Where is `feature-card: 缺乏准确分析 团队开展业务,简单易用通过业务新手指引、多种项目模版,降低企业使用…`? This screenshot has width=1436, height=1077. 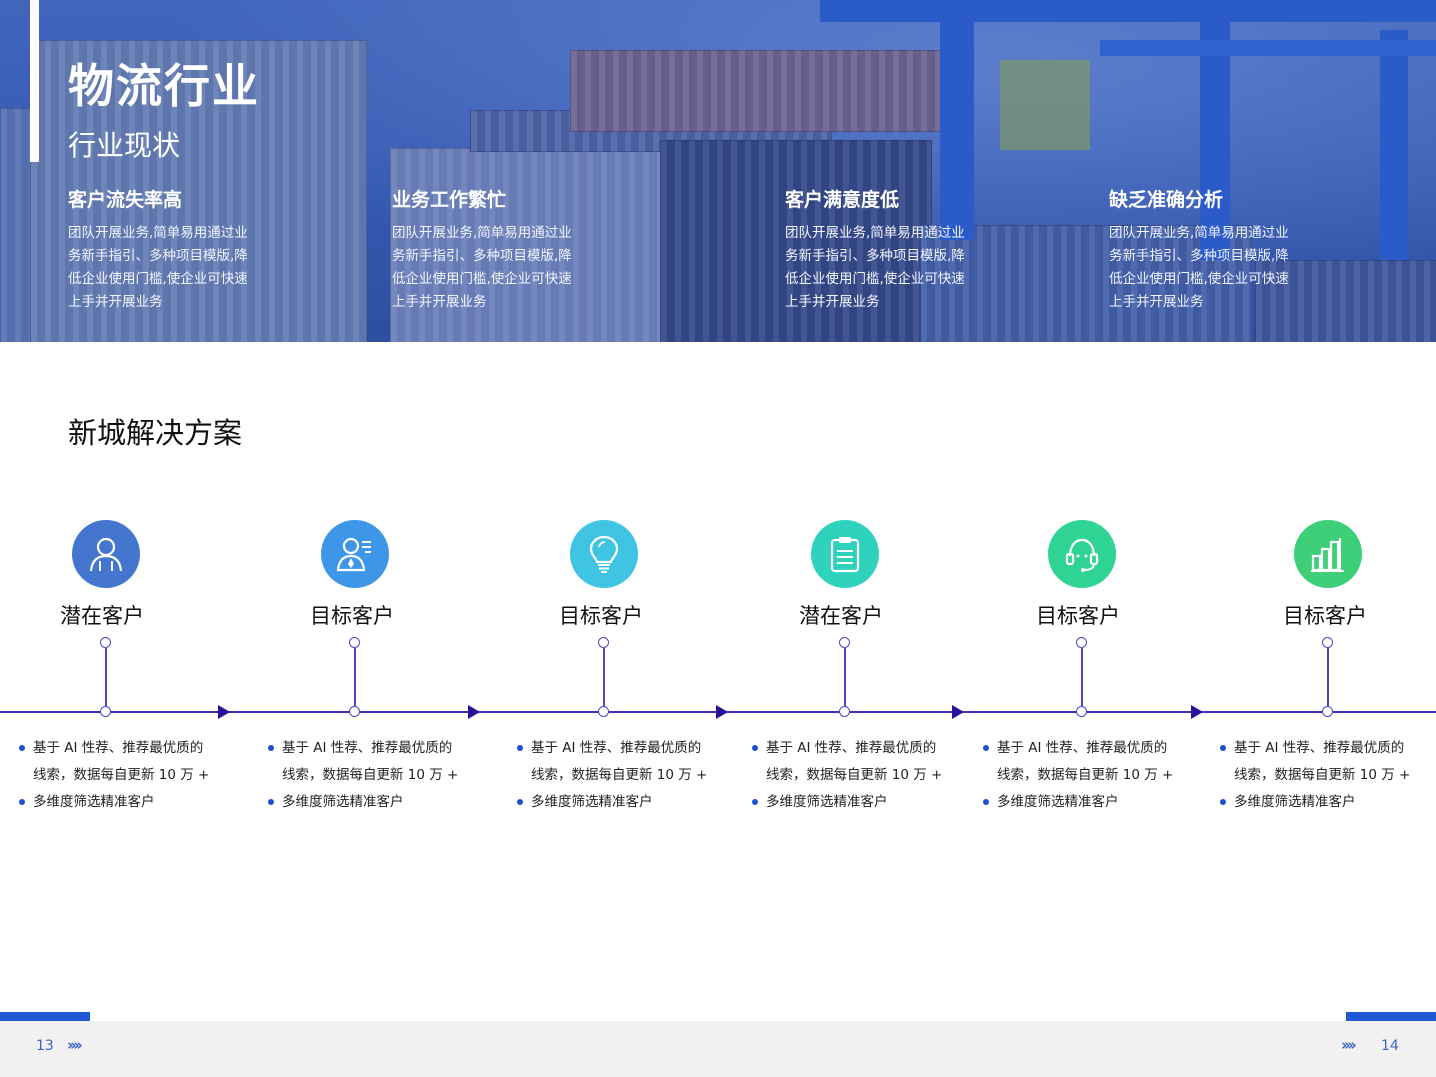
feature-card: 缺乏准确分析 团队开展业务,简单易用通过业务新手指引、多种项目模版,降低企业使用… is located at coordinates (1209, 250).